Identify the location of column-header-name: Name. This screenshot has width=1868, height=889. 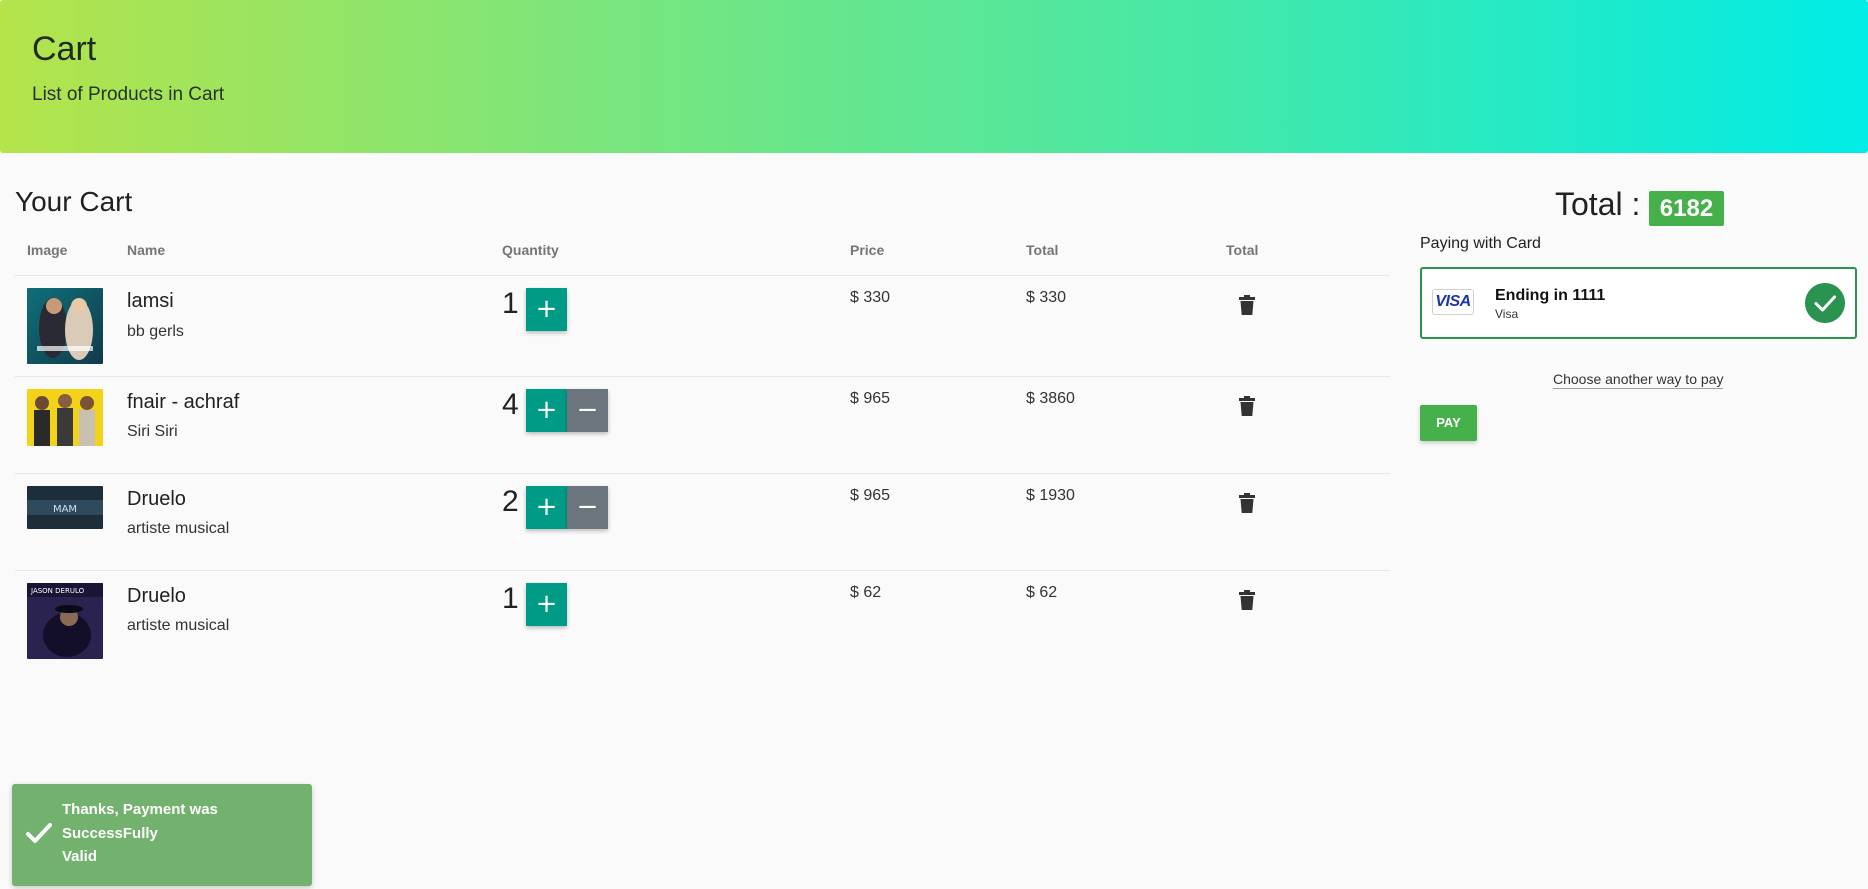
(146, 250).